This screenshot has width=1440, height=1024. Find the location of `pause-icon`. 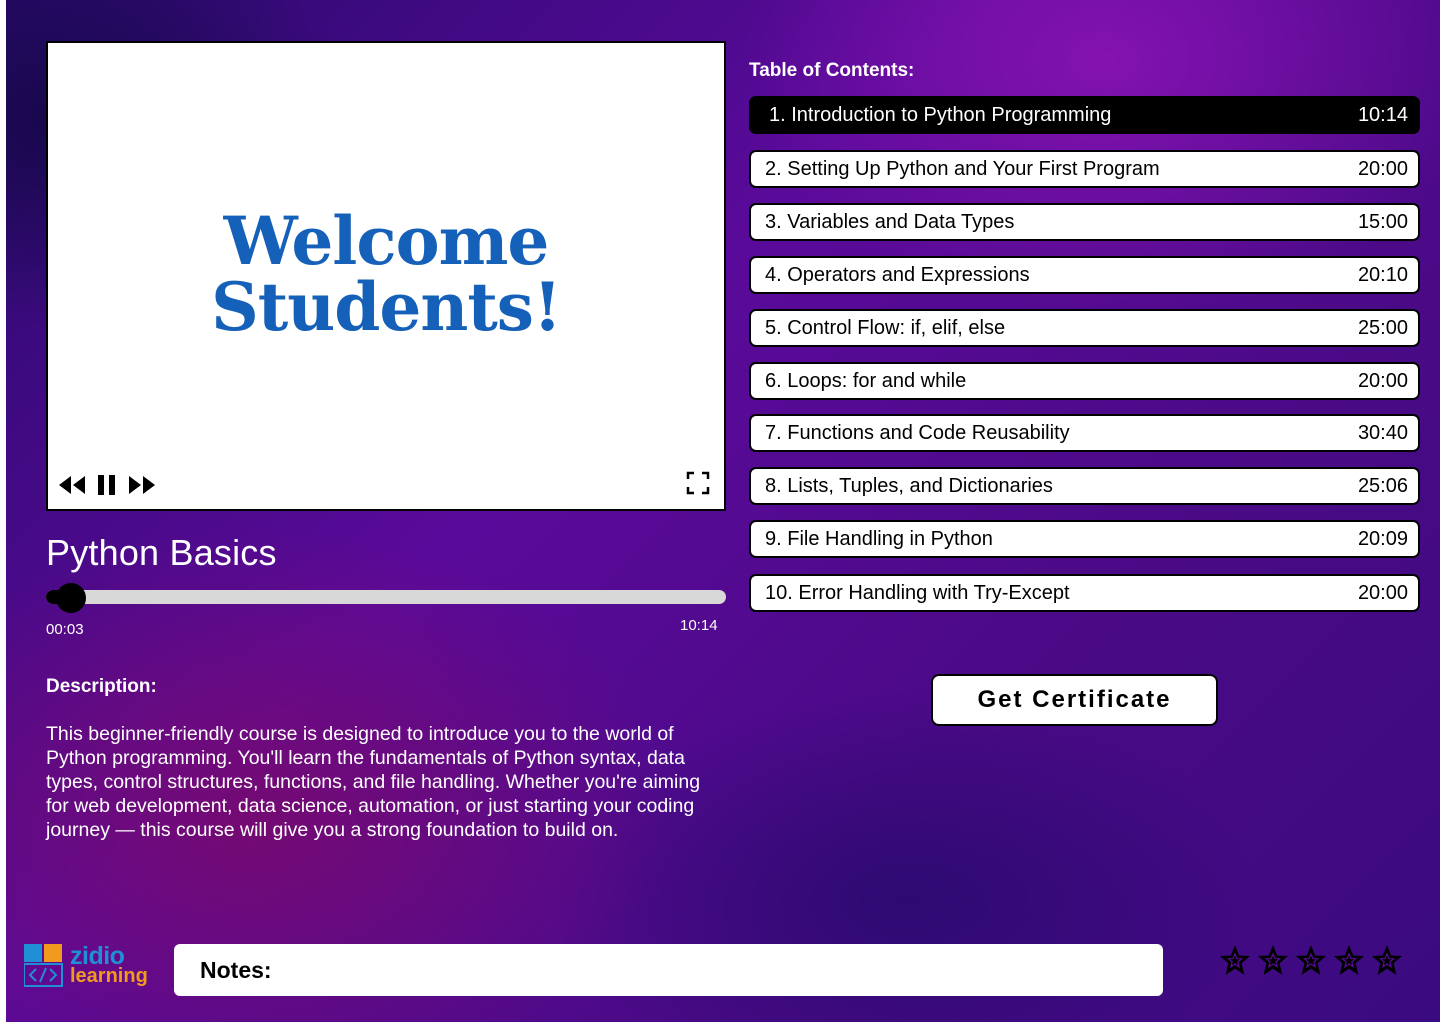

pause-icon is located at coordinates (107, 485).